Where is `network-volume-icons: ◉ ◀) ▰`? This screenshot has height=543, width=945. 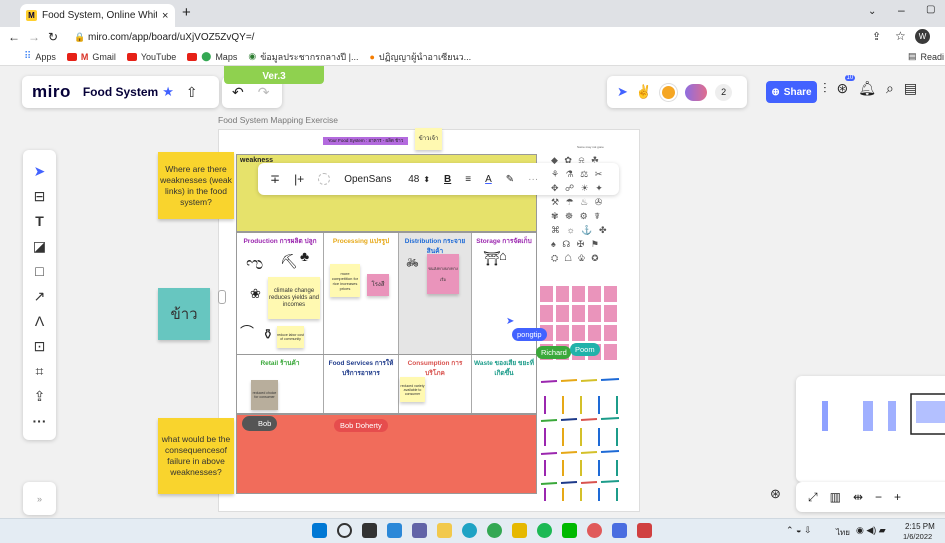
network-volume-icons: ◉ ◀) ▰ is located at coordinates (871, 530).